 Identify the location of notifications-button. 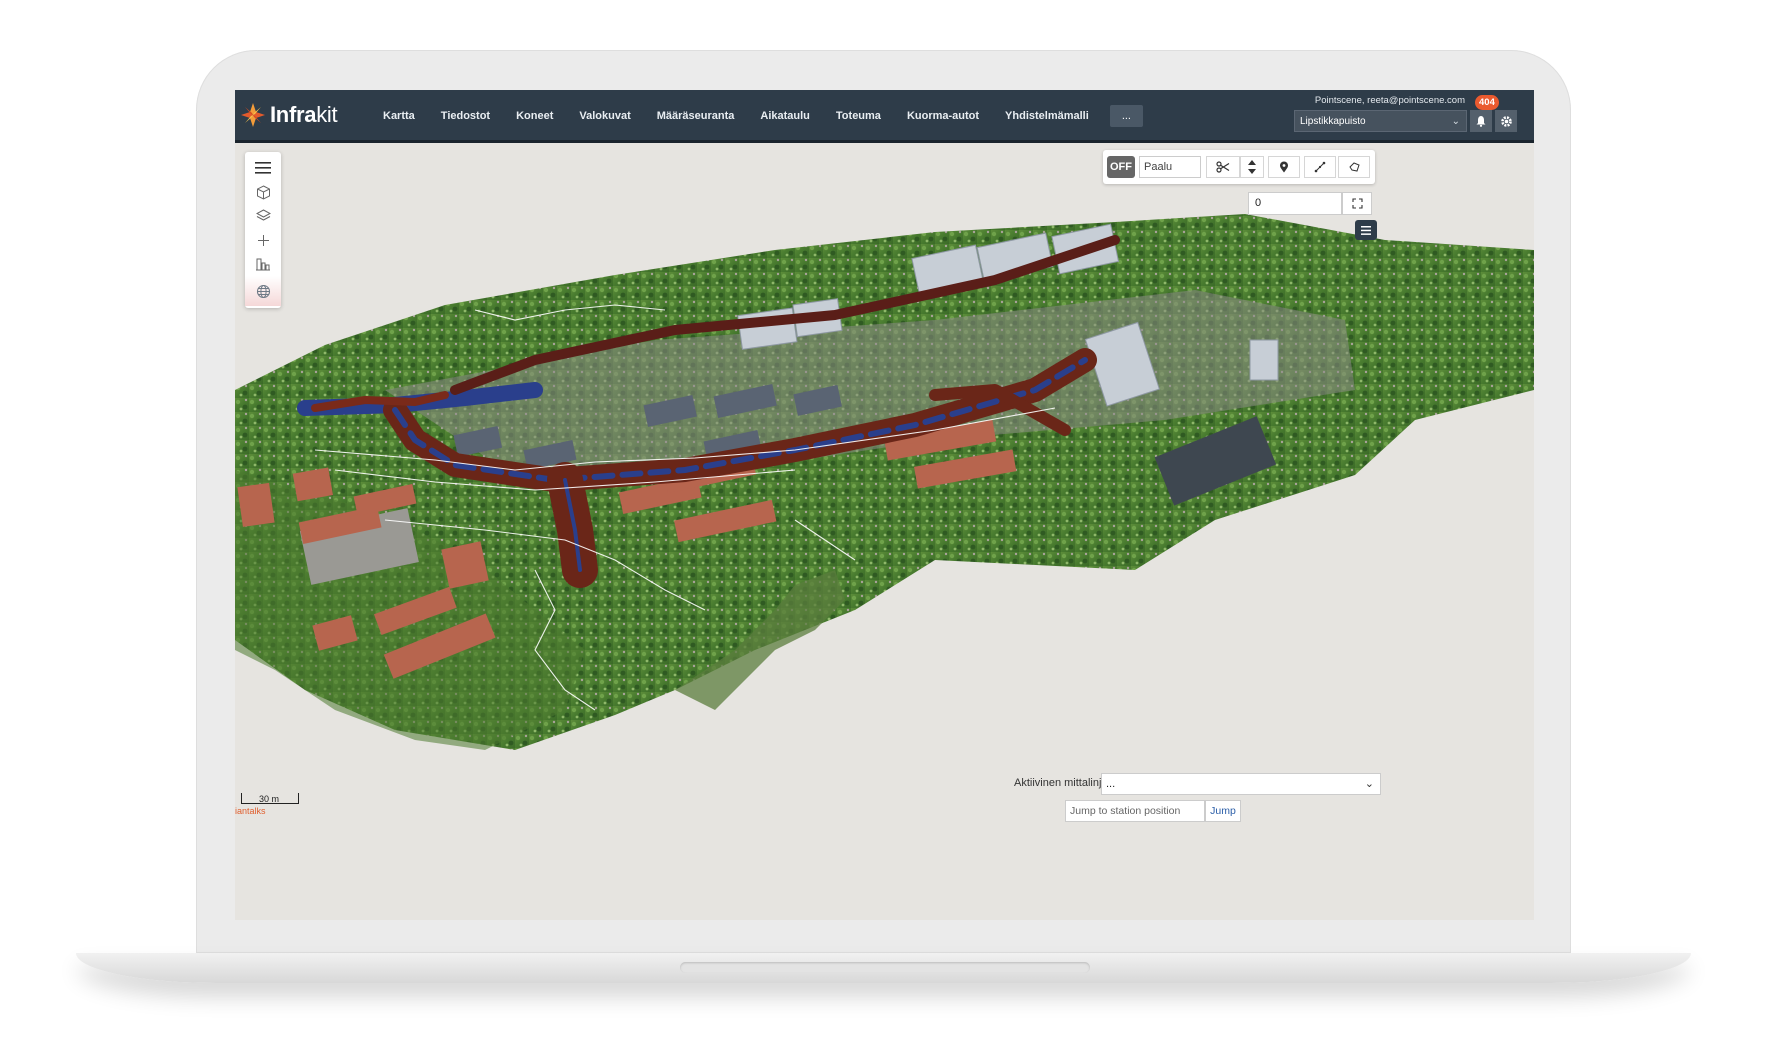
(1481, 121).